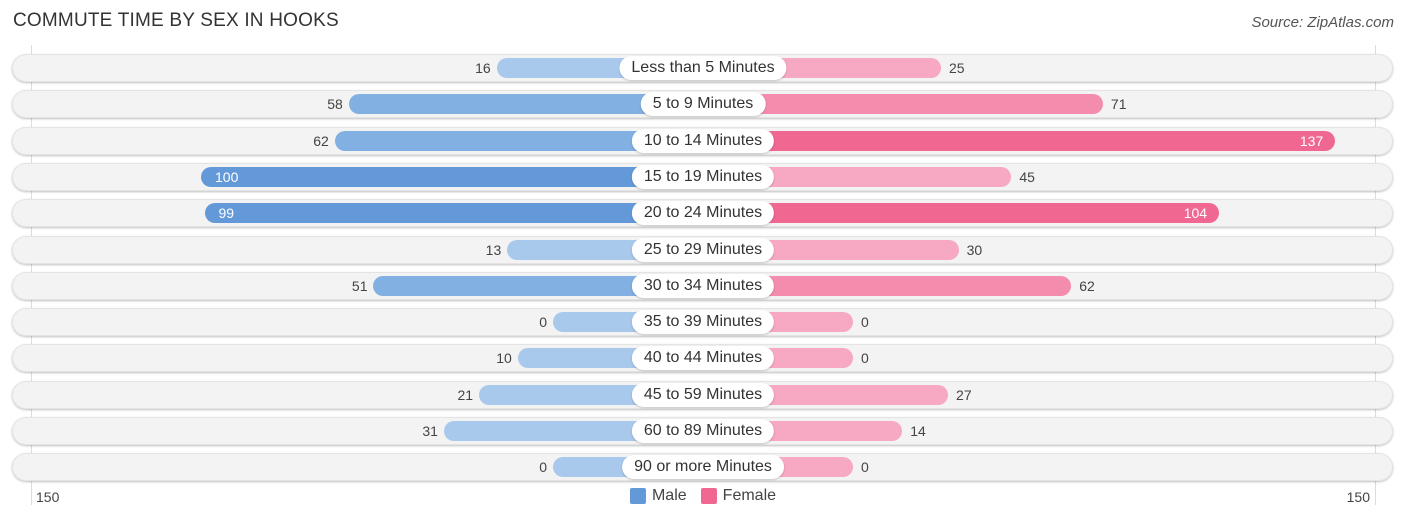 Image resolution: width=1406 pixels, height=522 pixels. What do you see at coordinates (669, 495) in the screenshot?
I see `legend-label-male: Male` at bounding box center [669, 495].